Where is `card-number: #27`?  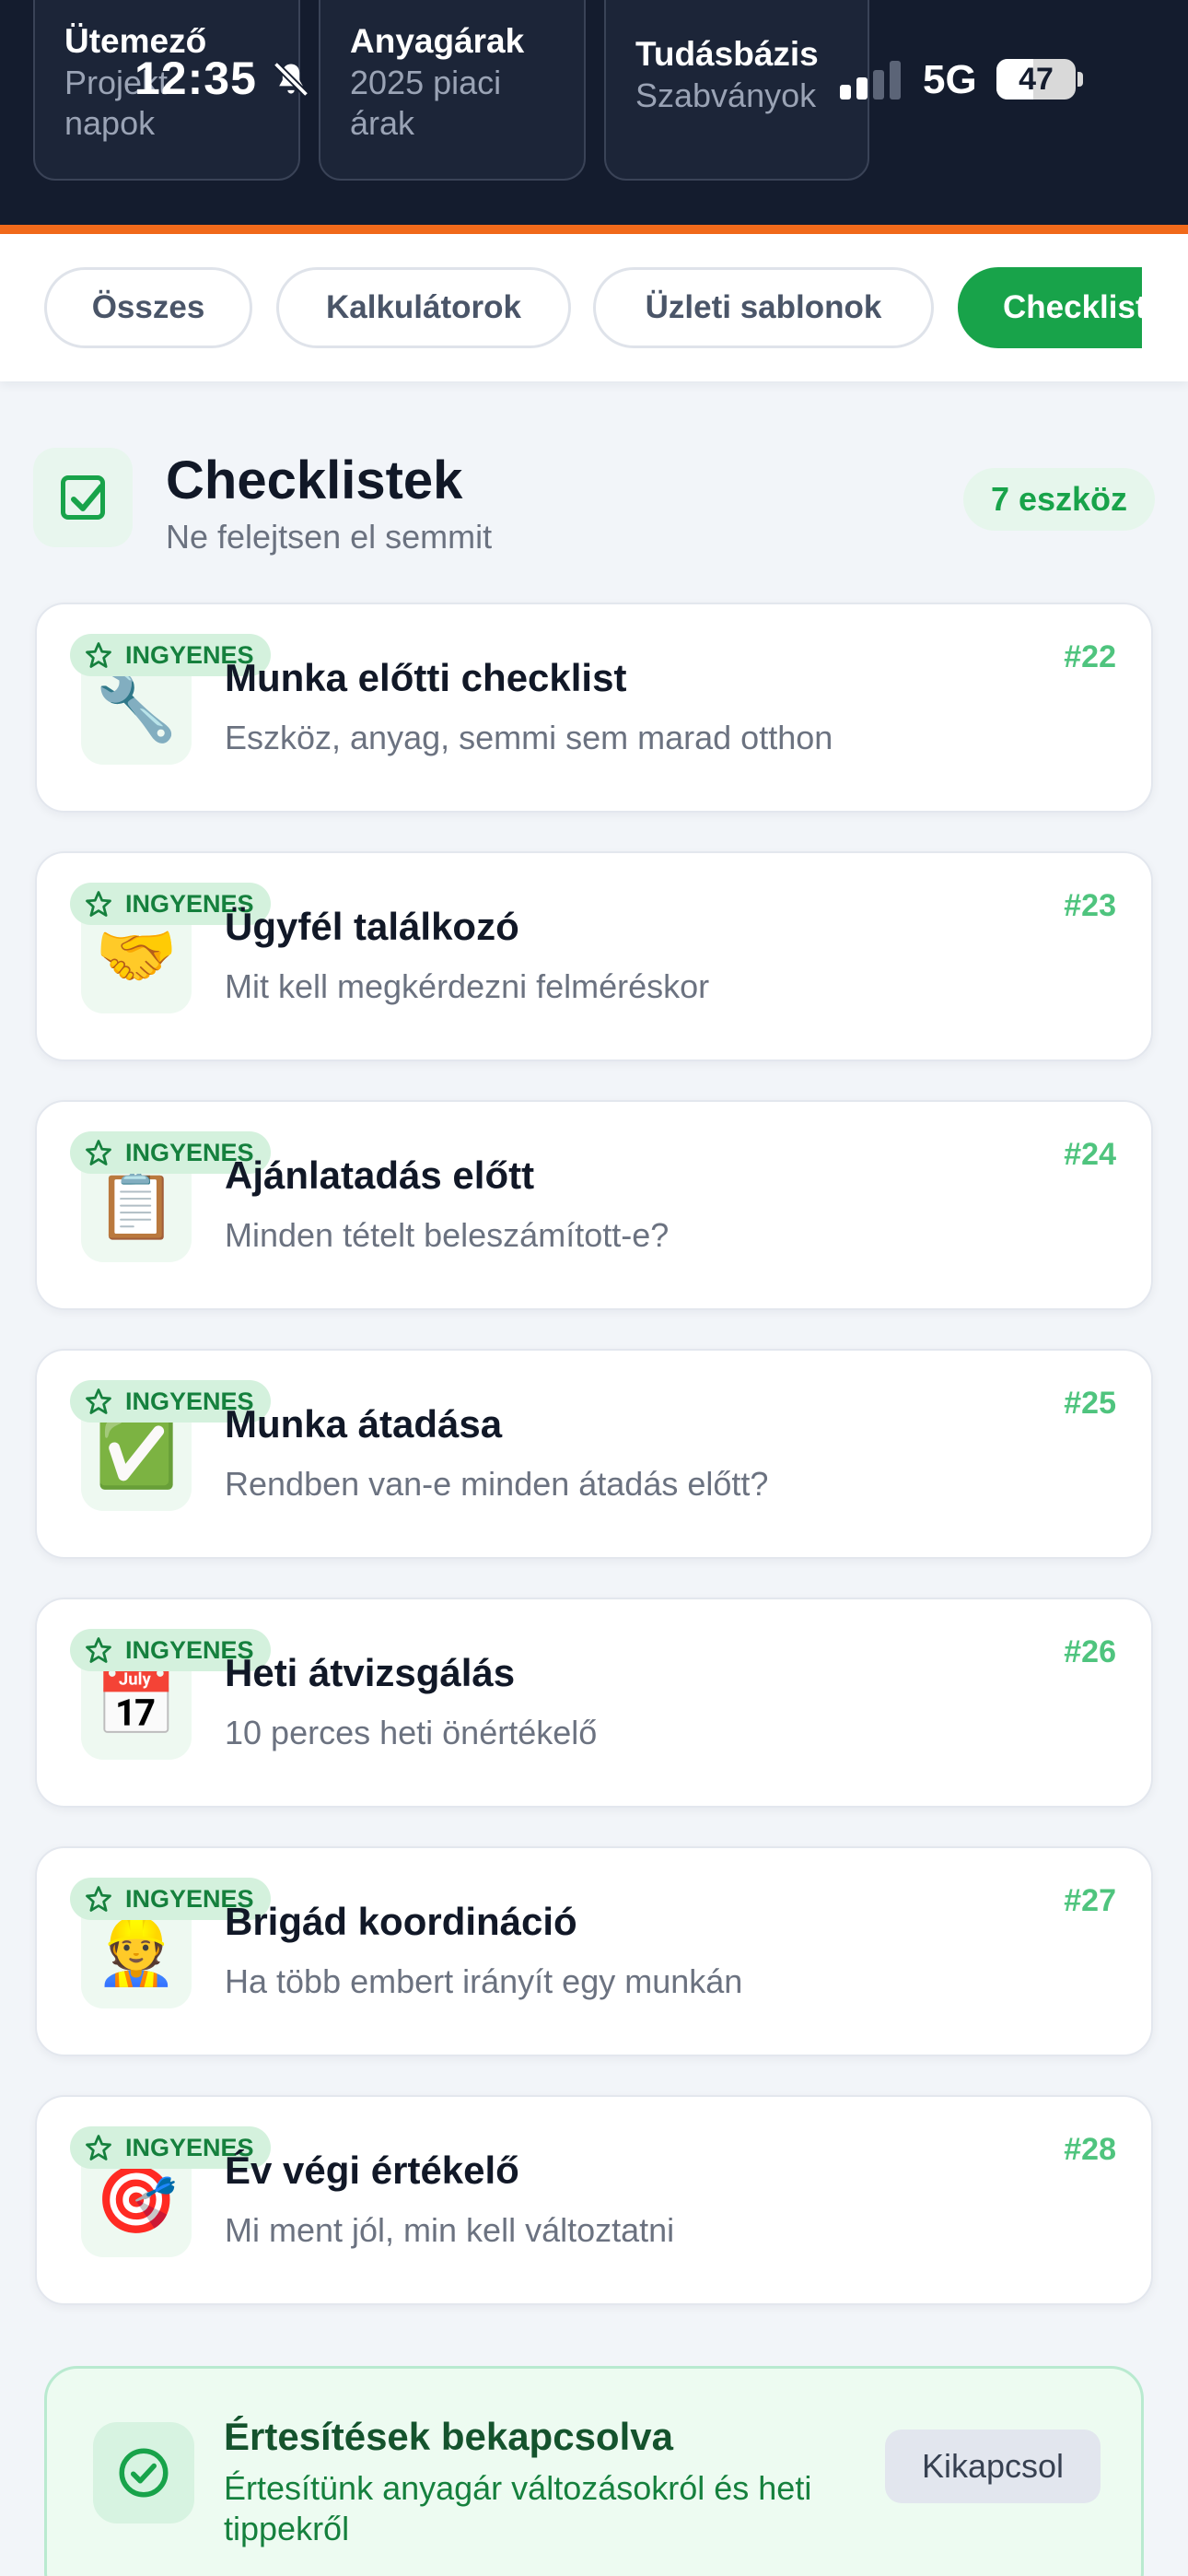 card-number: #27 is located at coordinates (1090, 1900).